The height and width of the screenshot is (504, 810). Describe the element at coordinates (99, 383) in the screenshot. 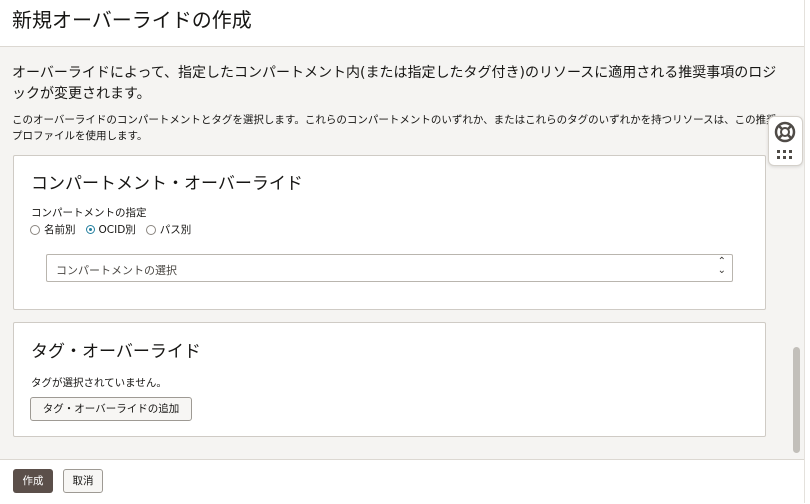

I see `no-tags-text: タグが選択されていません。` at that location.